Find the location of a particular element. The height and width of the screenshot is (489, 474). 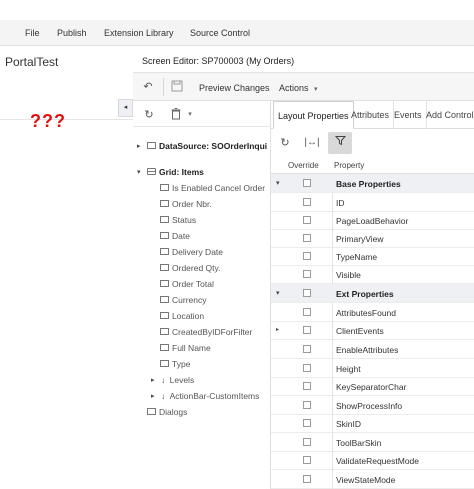

tab-add-controls: Add Controls is located at coordinates (448, 115).